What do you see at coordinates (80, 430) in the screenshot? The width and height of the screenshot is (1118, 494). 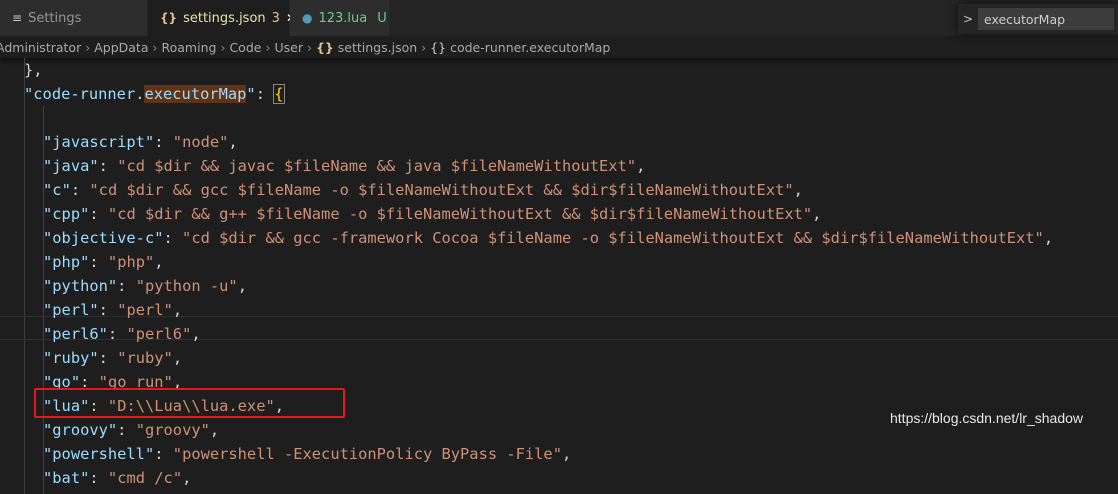 I see `json-key: groovy` at bounding box center [80, 430].